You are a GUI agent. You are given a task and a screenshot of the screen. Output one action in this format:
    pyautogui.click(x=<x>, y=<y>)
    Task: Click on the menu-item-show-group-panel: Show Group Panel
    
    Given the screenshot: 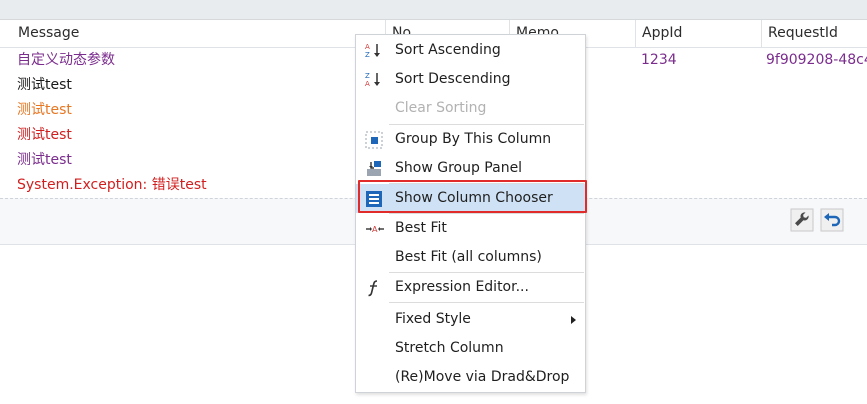 What is the action you would take?
    pyautogui.click(x=470, y=168)
    